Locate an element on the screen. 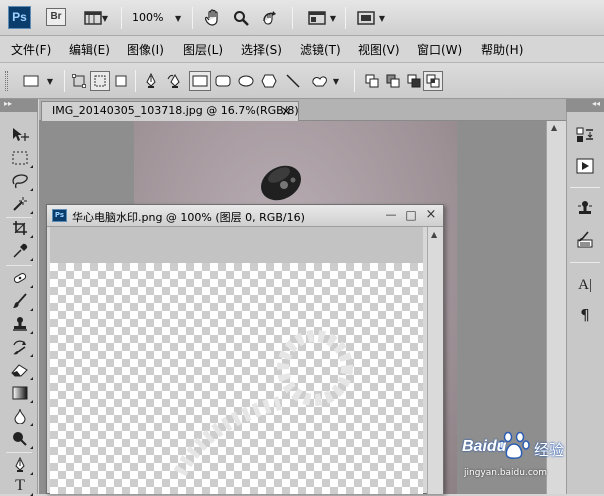 The height and width of the screenshot is (496, 604). add-shape-icon is located at coordinates (393, 81).